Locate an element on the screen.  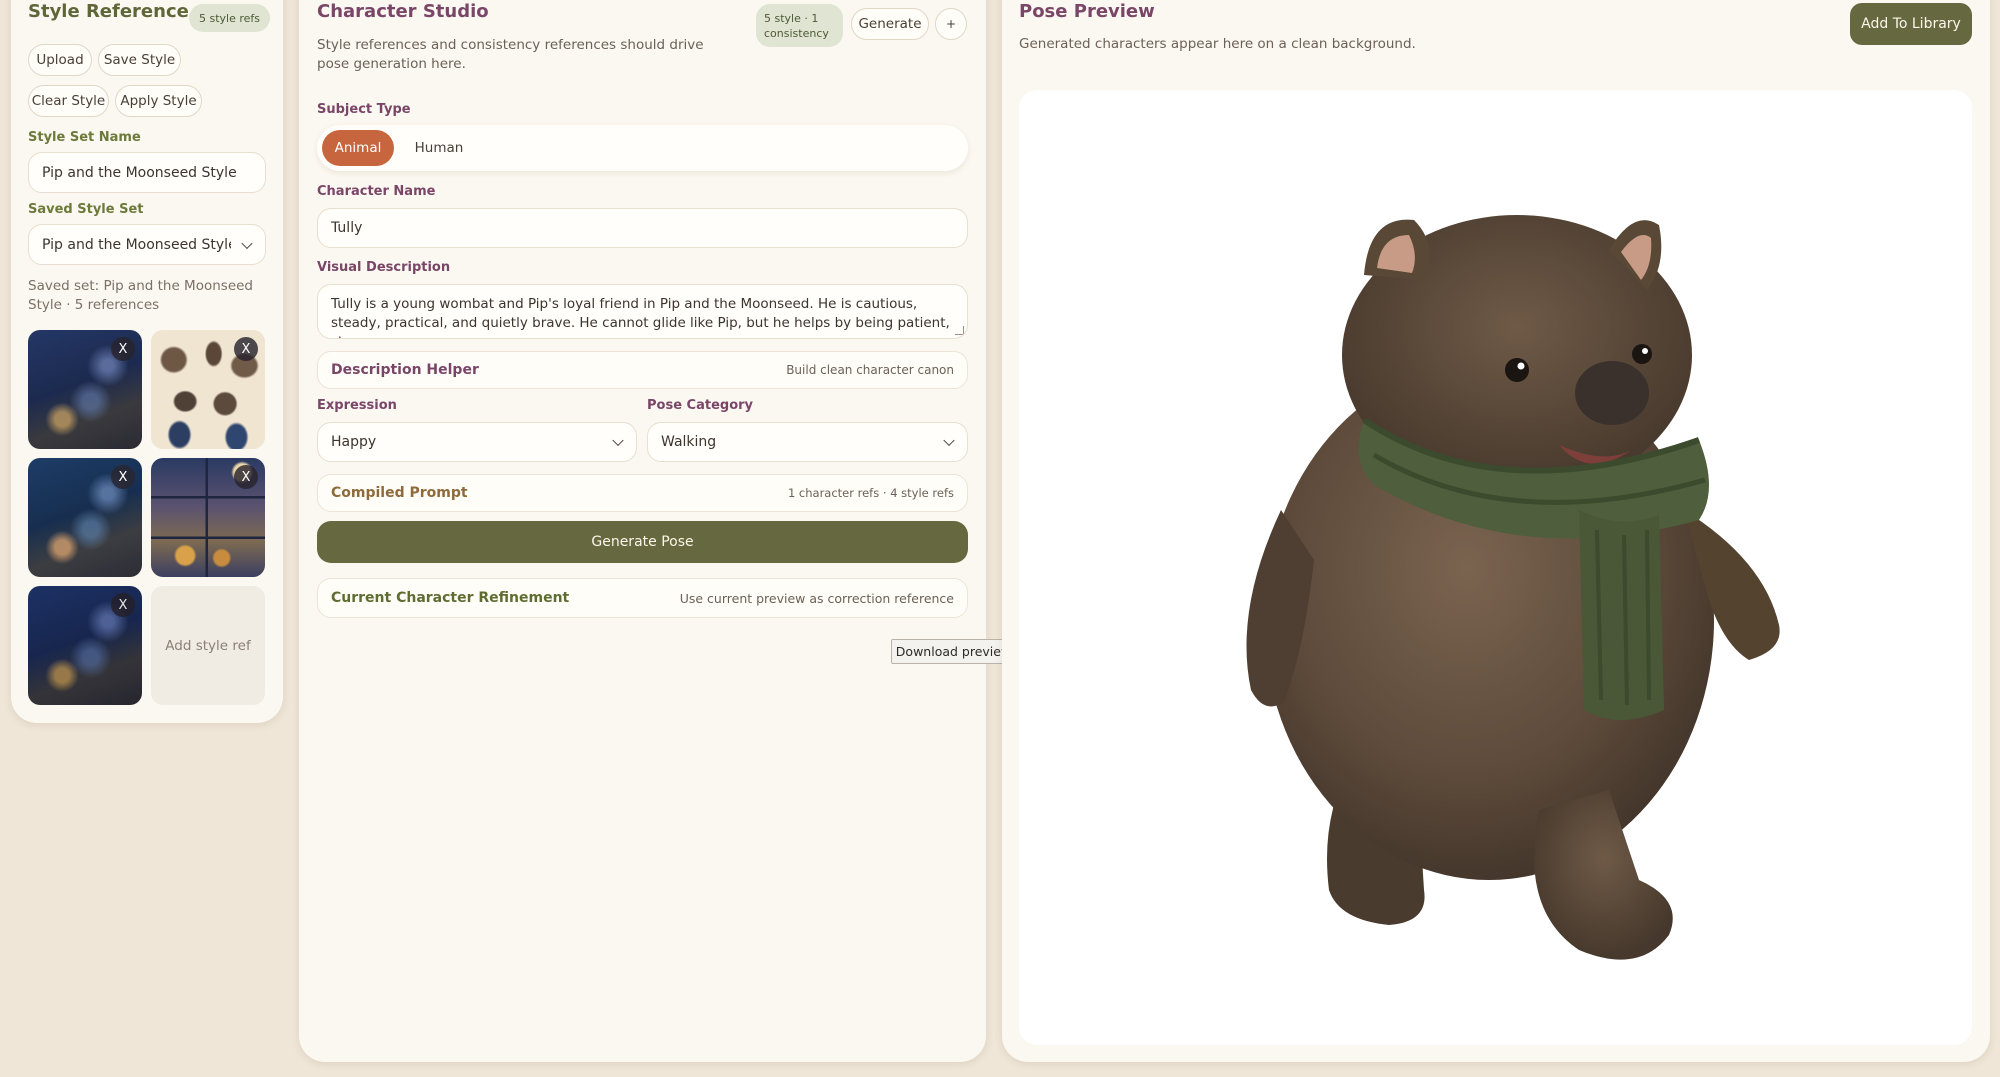
pose-category-select: Walking is located at coordinates (807, 442).